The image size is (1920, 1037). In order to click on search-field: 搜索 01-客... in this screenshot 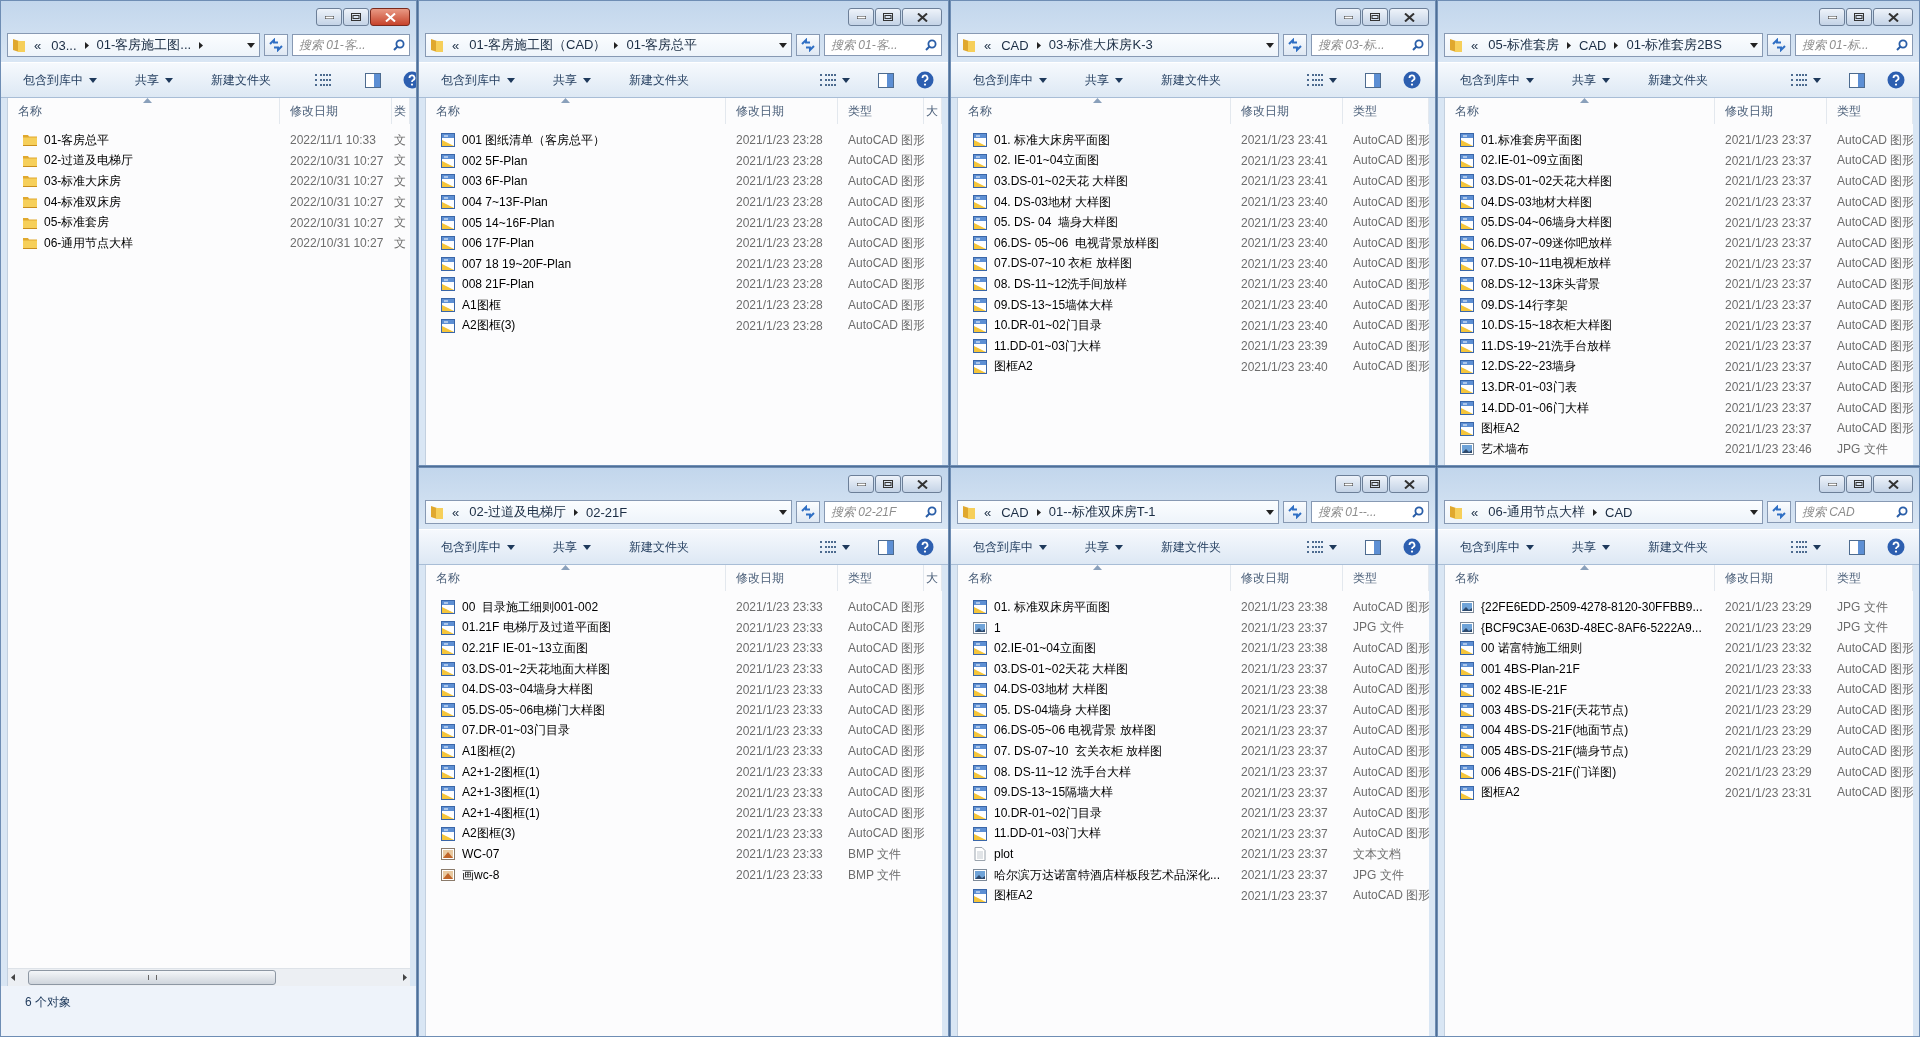, I will do `click(883, 45)`.